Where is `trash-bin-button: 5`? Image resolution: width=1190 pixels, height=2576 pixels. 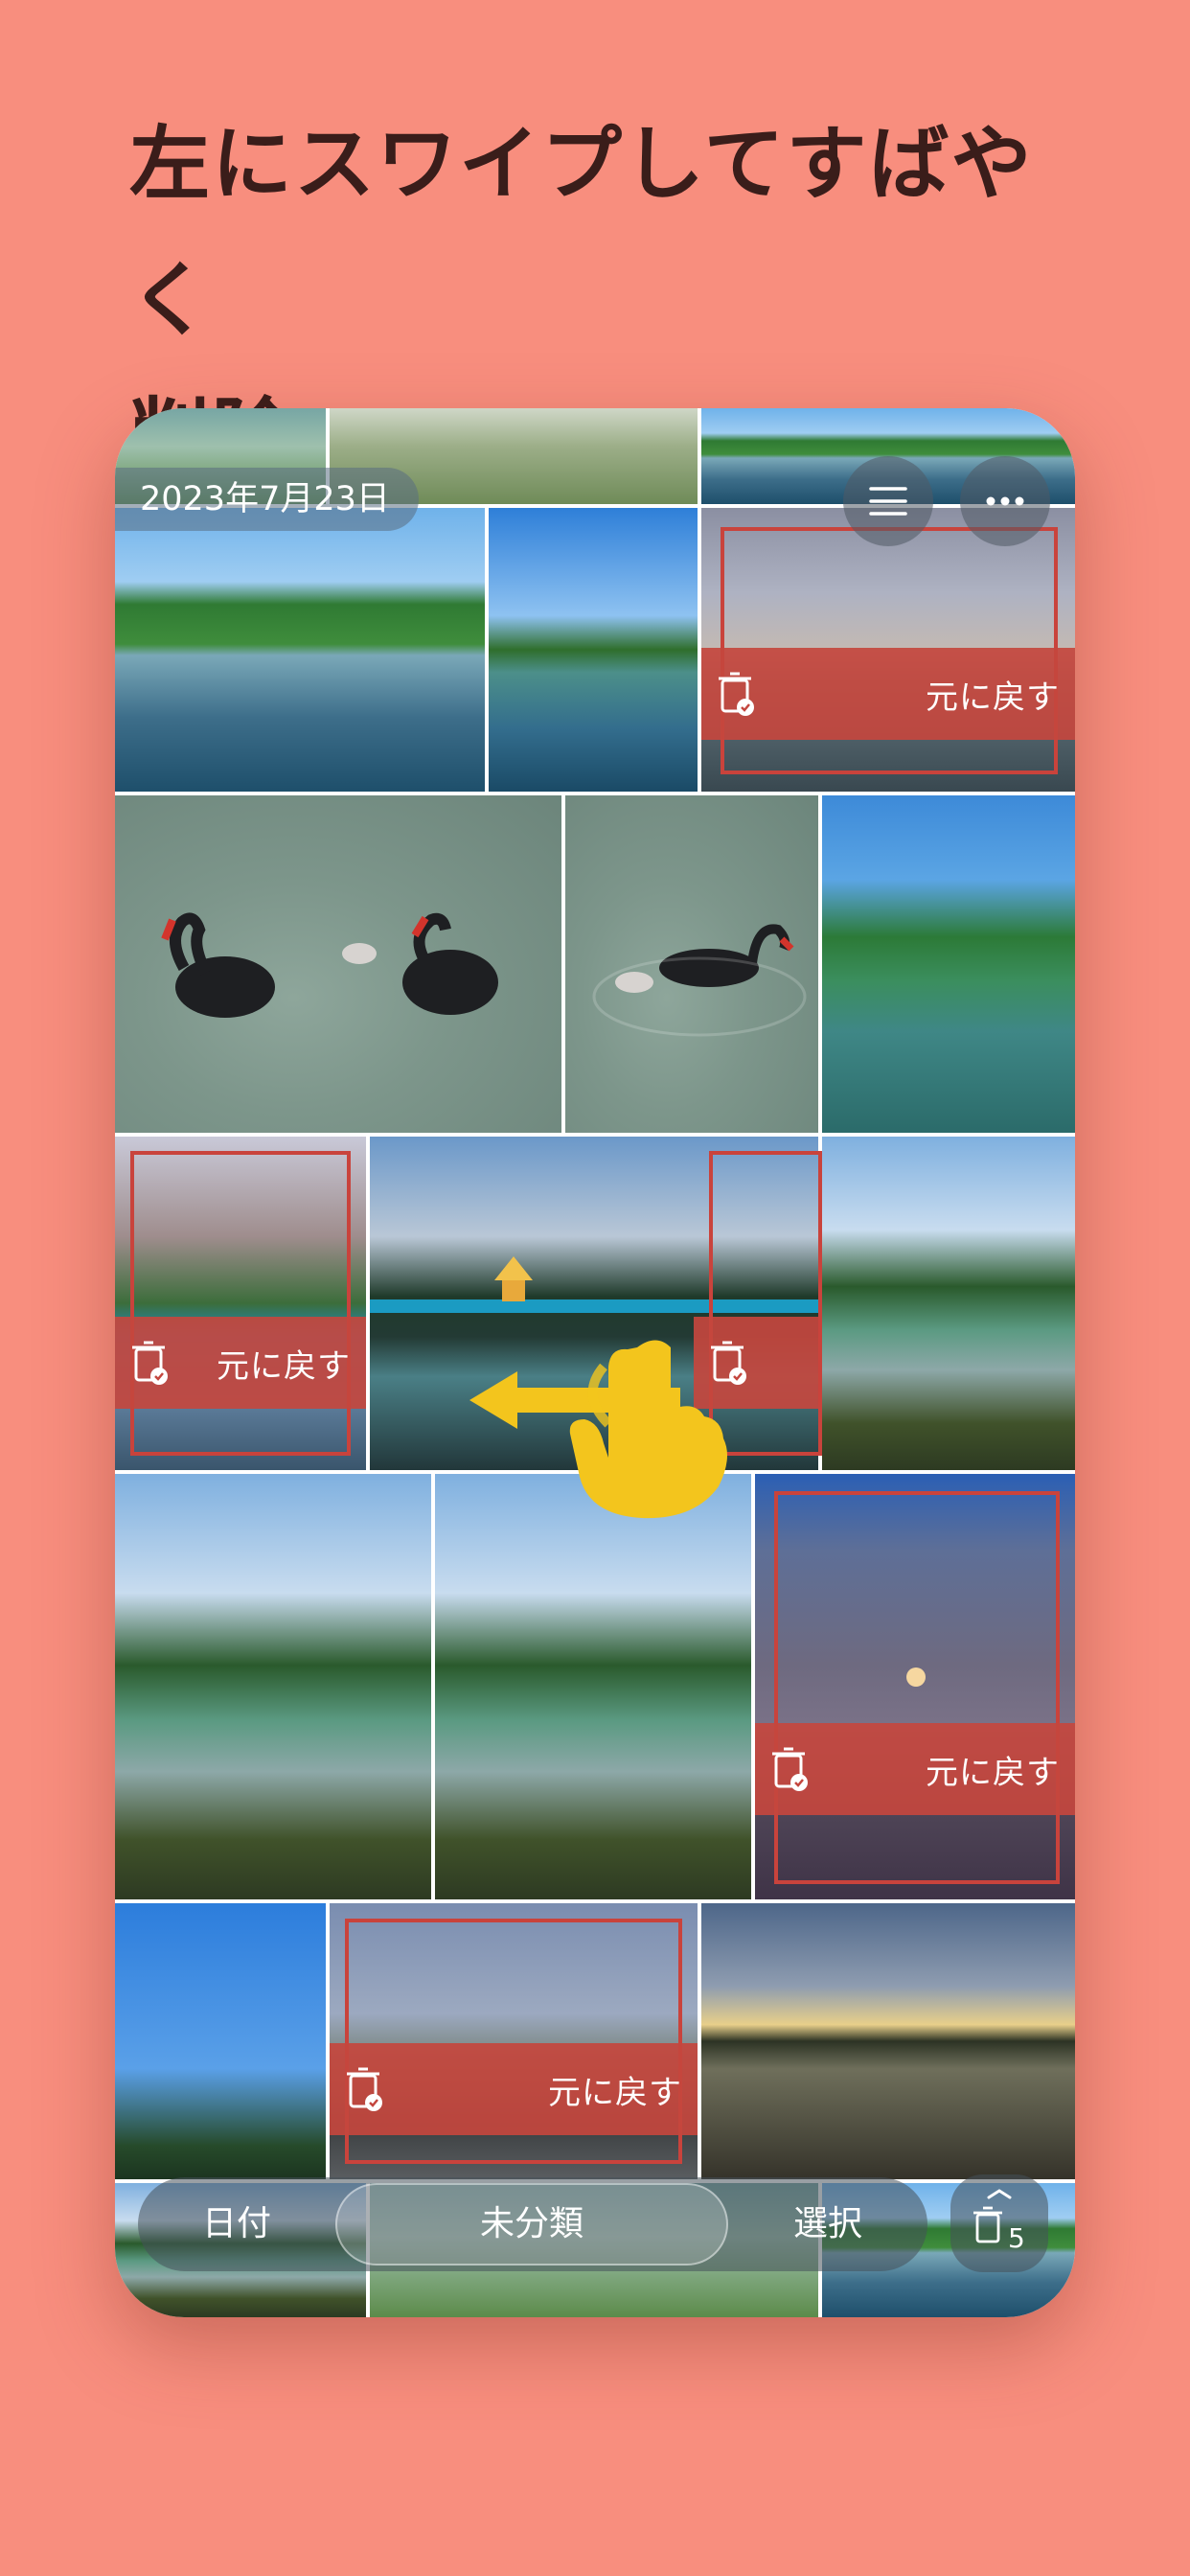
trash-bin-button: 5 is located at coordinates (999, 2223).